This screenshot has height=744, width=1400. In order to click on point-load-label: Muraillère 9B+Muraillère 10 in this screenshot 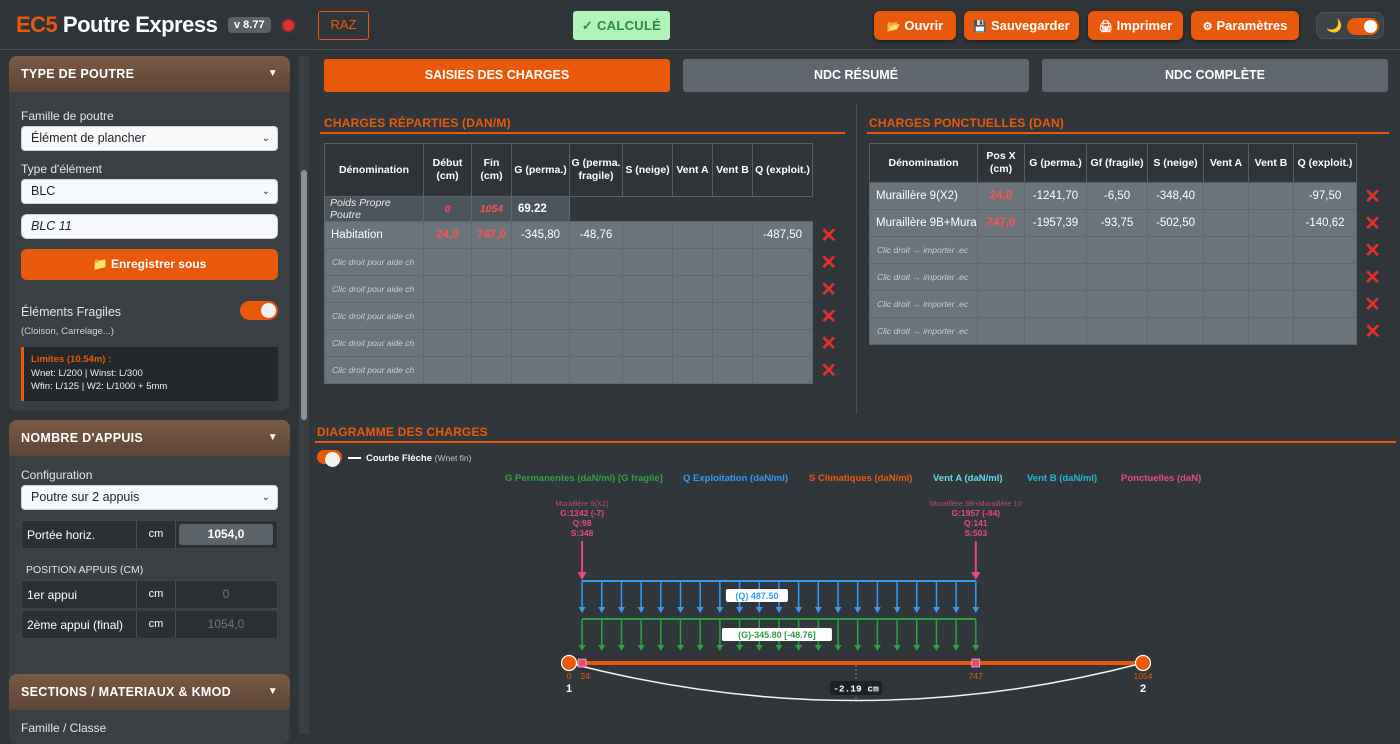, I will do `click(976, 503)`.